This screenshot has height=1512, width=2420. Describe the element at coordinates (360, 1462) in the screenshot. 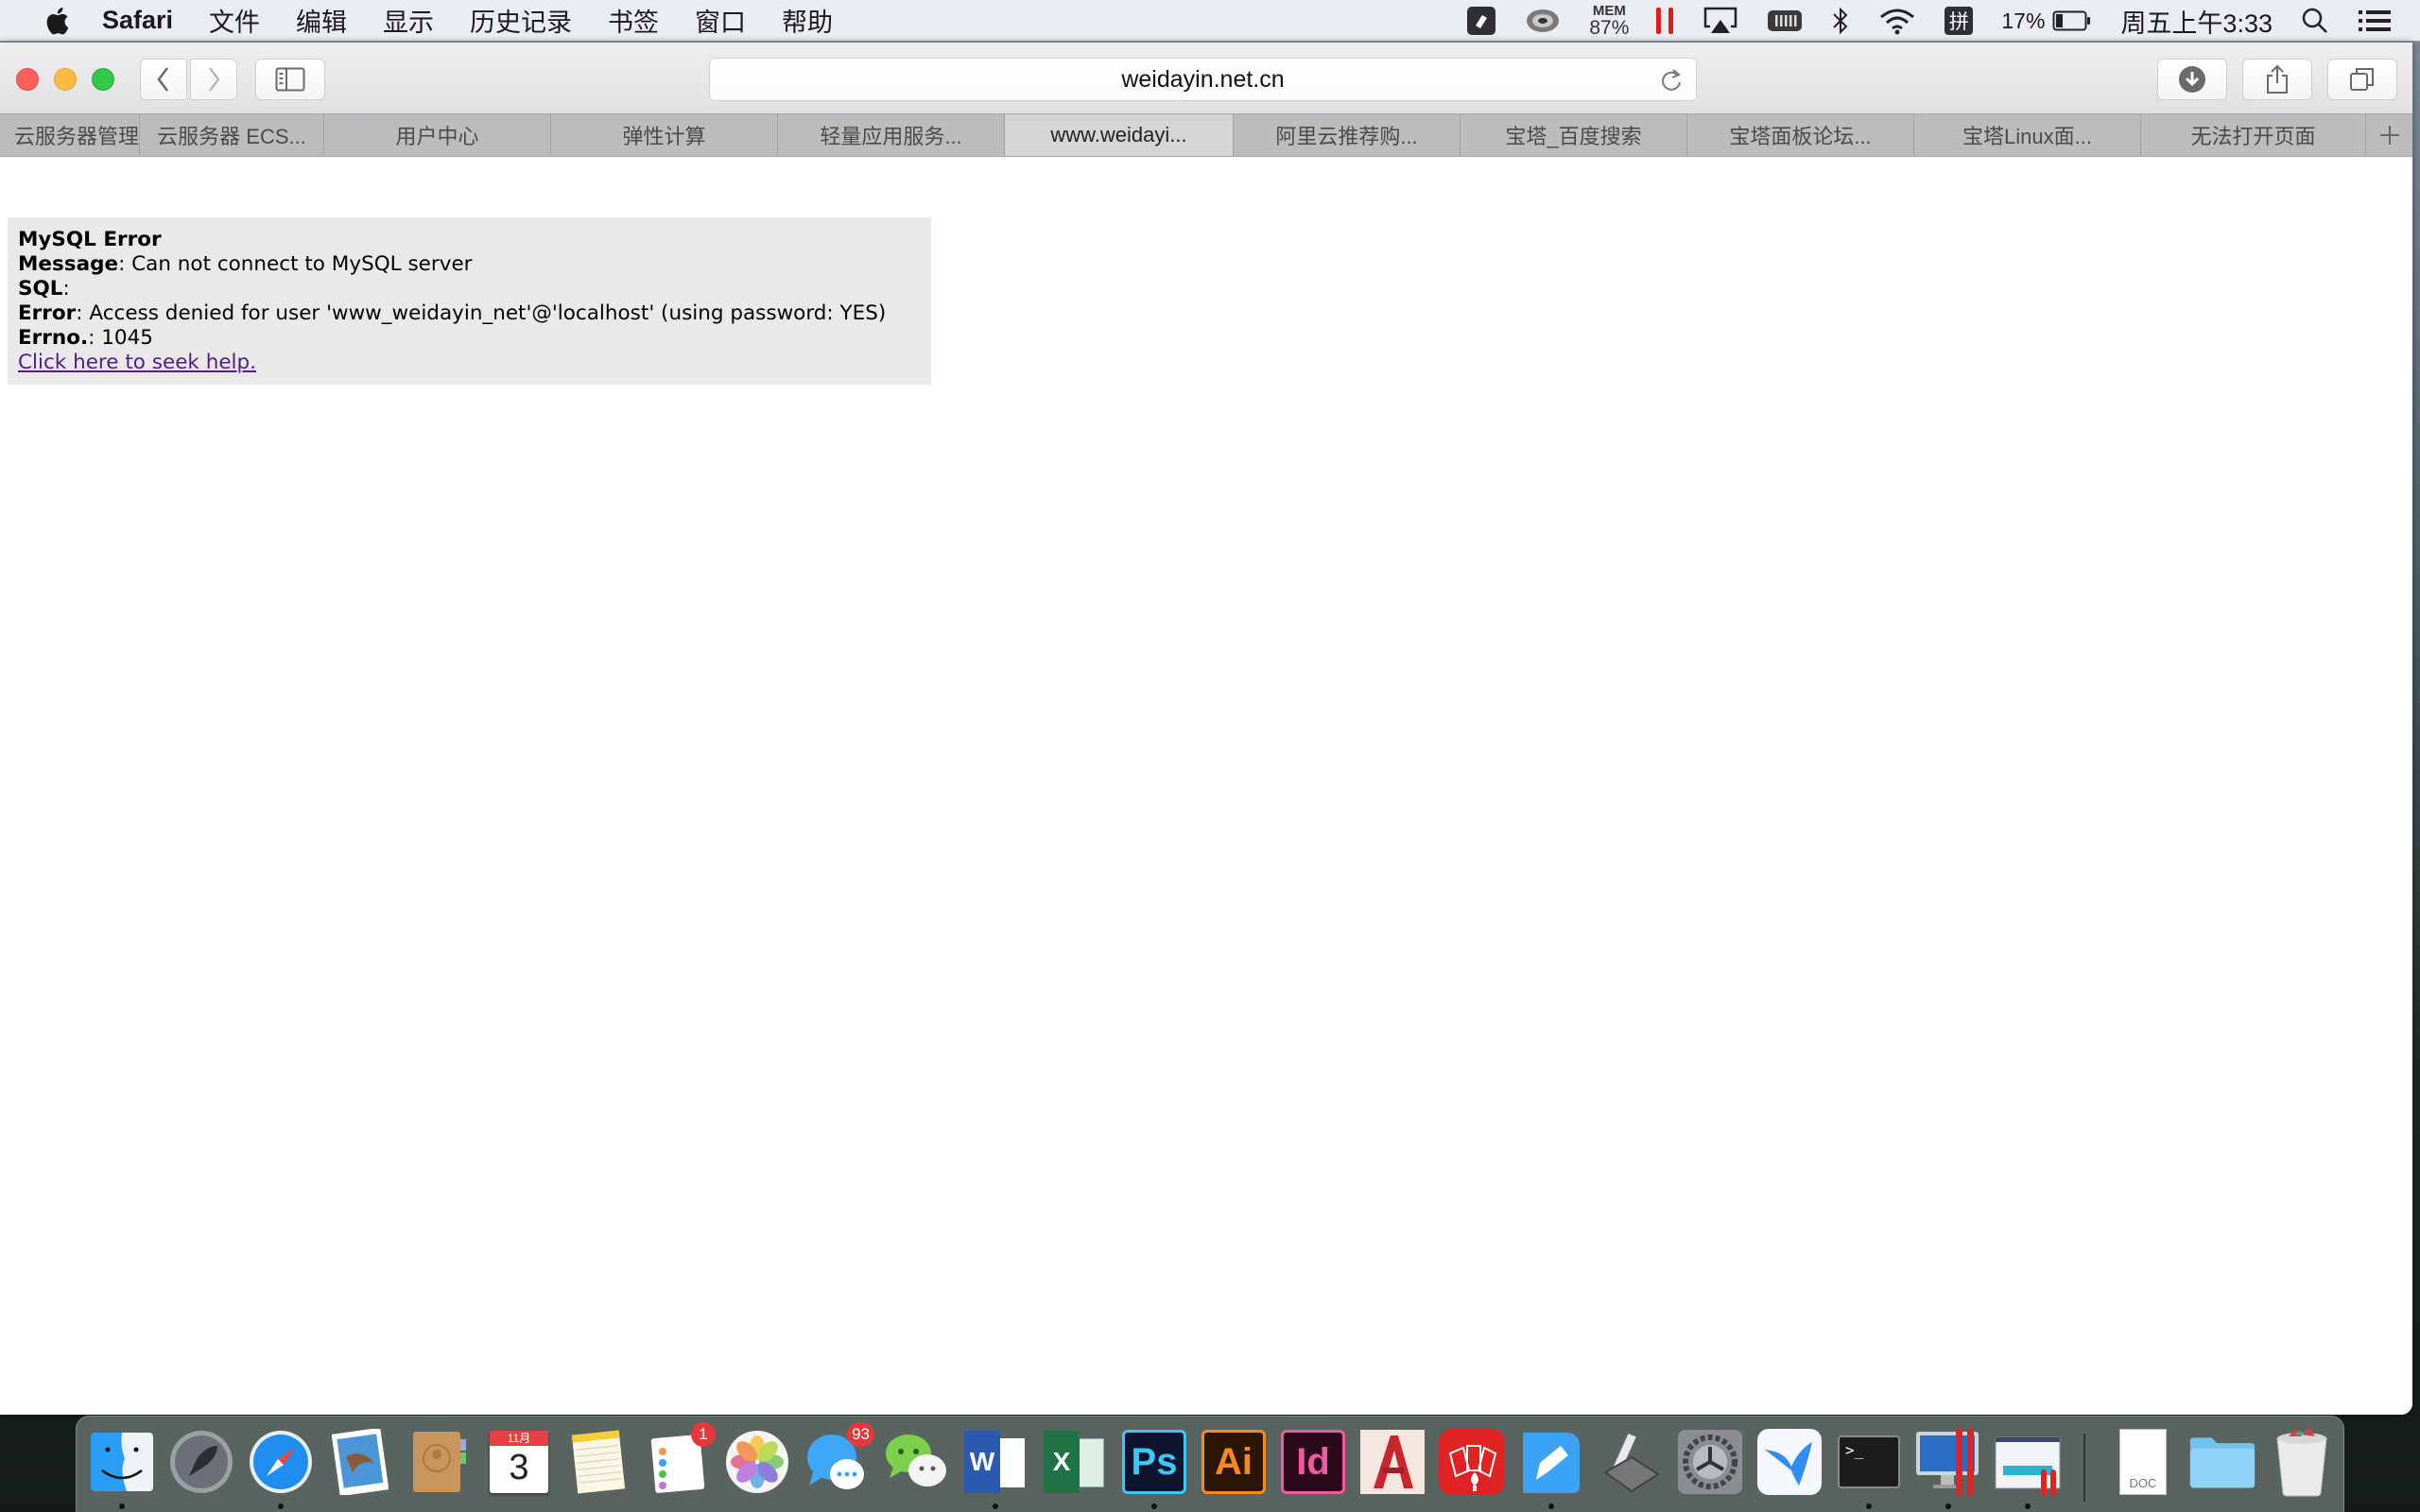

I see `dock-mail` at that location.